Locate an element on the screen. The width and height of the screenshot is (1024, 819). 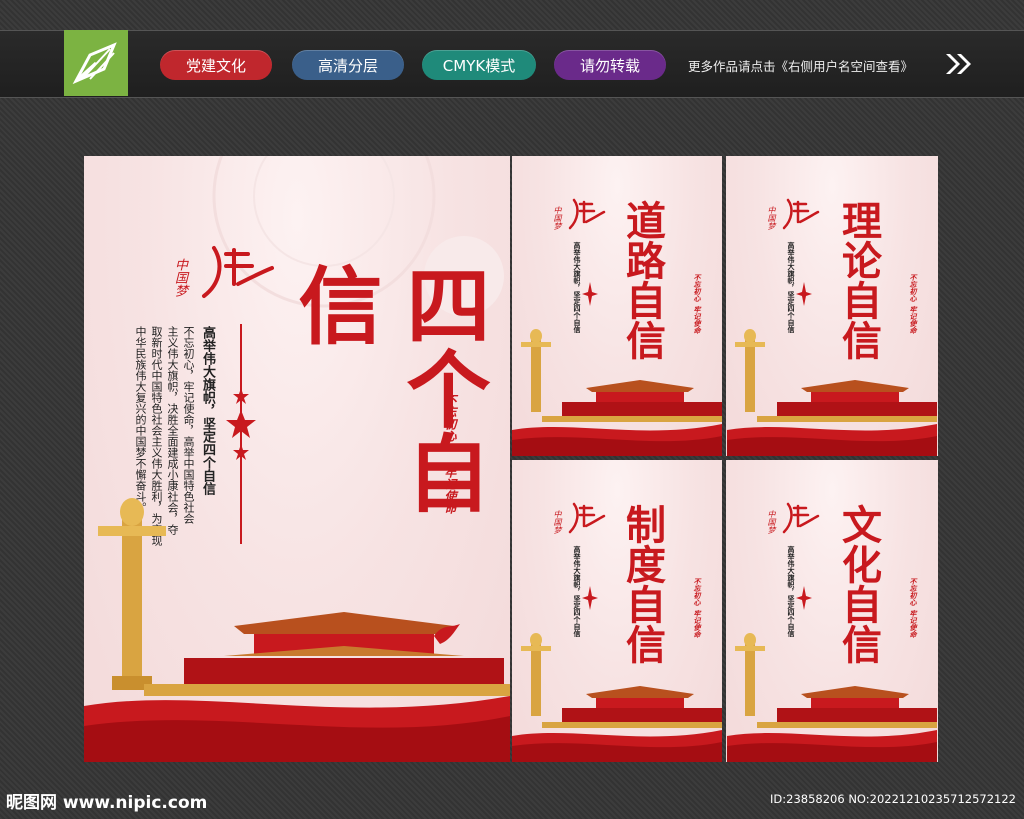
tag-no-repost: 请勿转载 is located at coordinates (610, 65).